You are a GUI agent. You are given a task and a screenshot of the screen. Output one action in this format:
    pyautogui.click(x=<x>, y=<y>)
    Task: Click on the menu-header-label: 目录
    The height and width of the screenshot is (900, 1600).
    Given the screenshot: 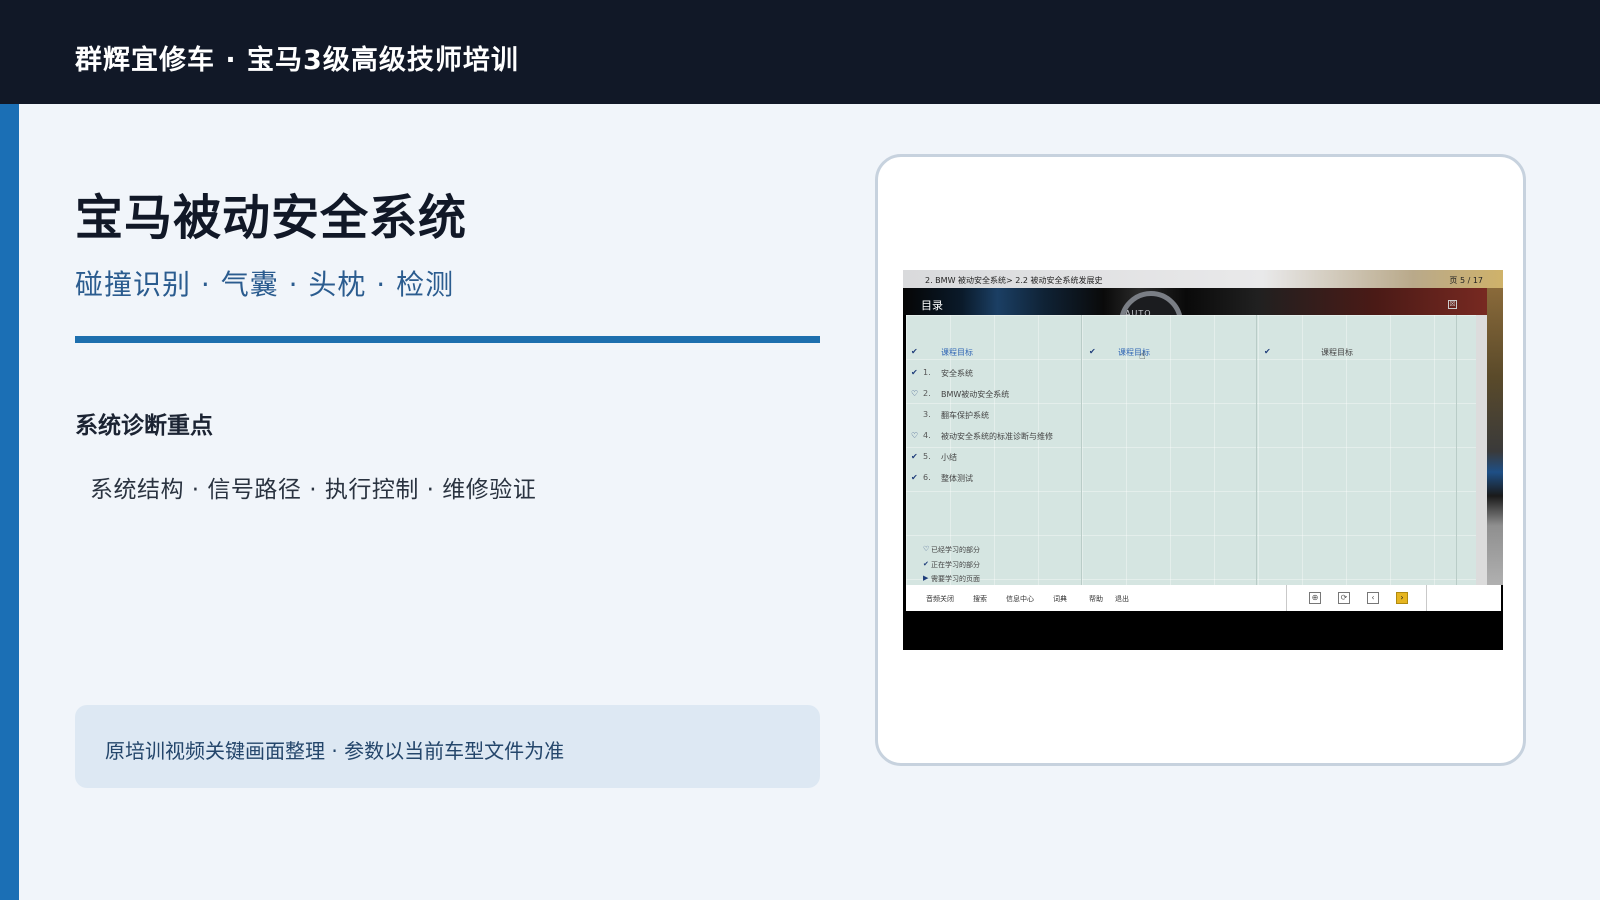 What is the action you would take?
    pyautogui.click(x=932, y=305)
    